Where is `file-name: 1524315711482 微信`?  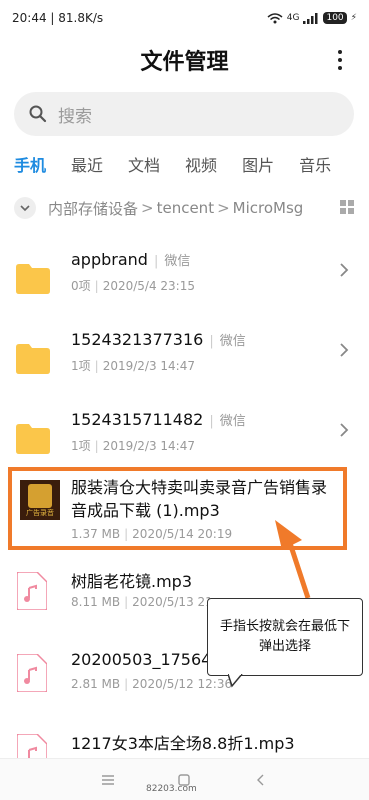
file-name: 1524315711482 微信 is located at coordinates (158, 419).